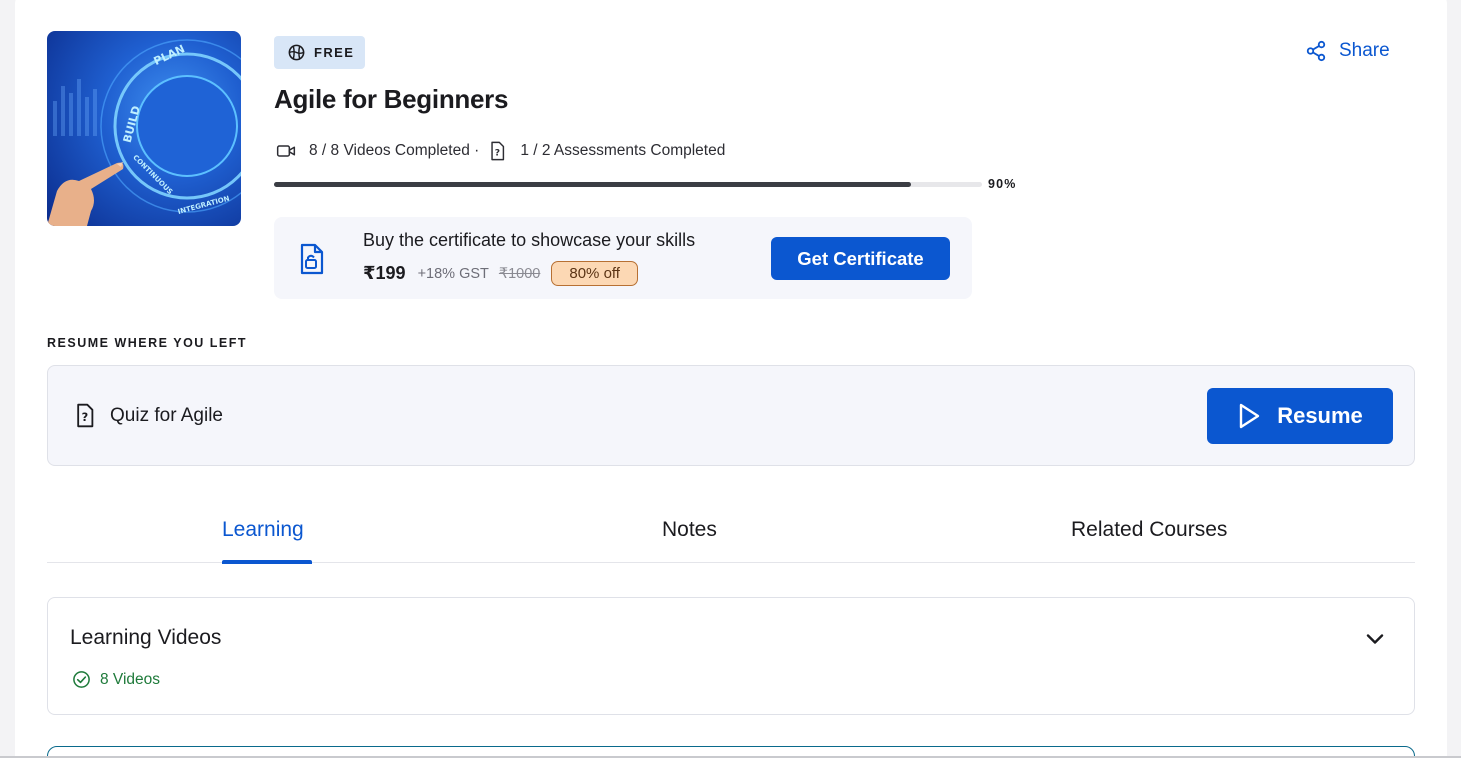 The height and width of the screenshot is (758, 1461). What do you see at coordinates (453, 273) in the screenshot?
I see `certificate-gst: +18% GST` at bounding box center [453, 273].